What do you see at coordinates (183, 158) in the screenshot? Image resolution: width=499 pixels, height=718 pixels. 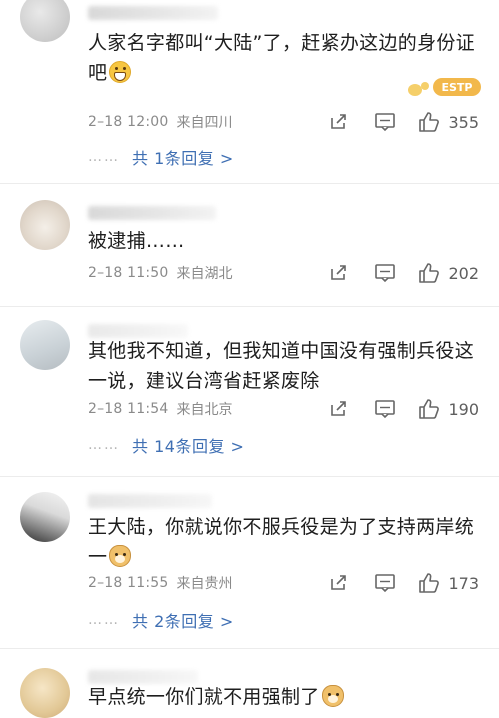 I see `reply-count: 共 1条回复 >` at bounding box center [183, 158].